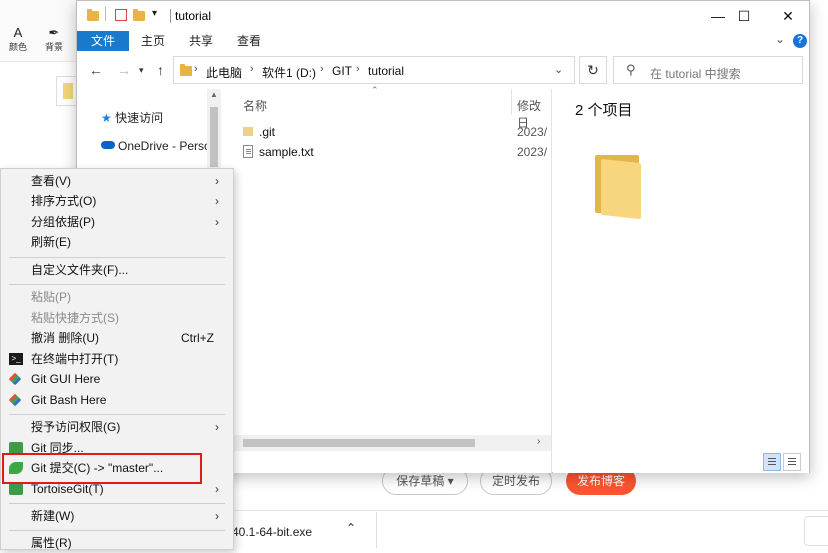 This screenshot has width=828, height=553. What do you see at coordinates (538, 441) in the screenshot?
I see `scroll-right-icon: ›` at bounding box center [538, 441].